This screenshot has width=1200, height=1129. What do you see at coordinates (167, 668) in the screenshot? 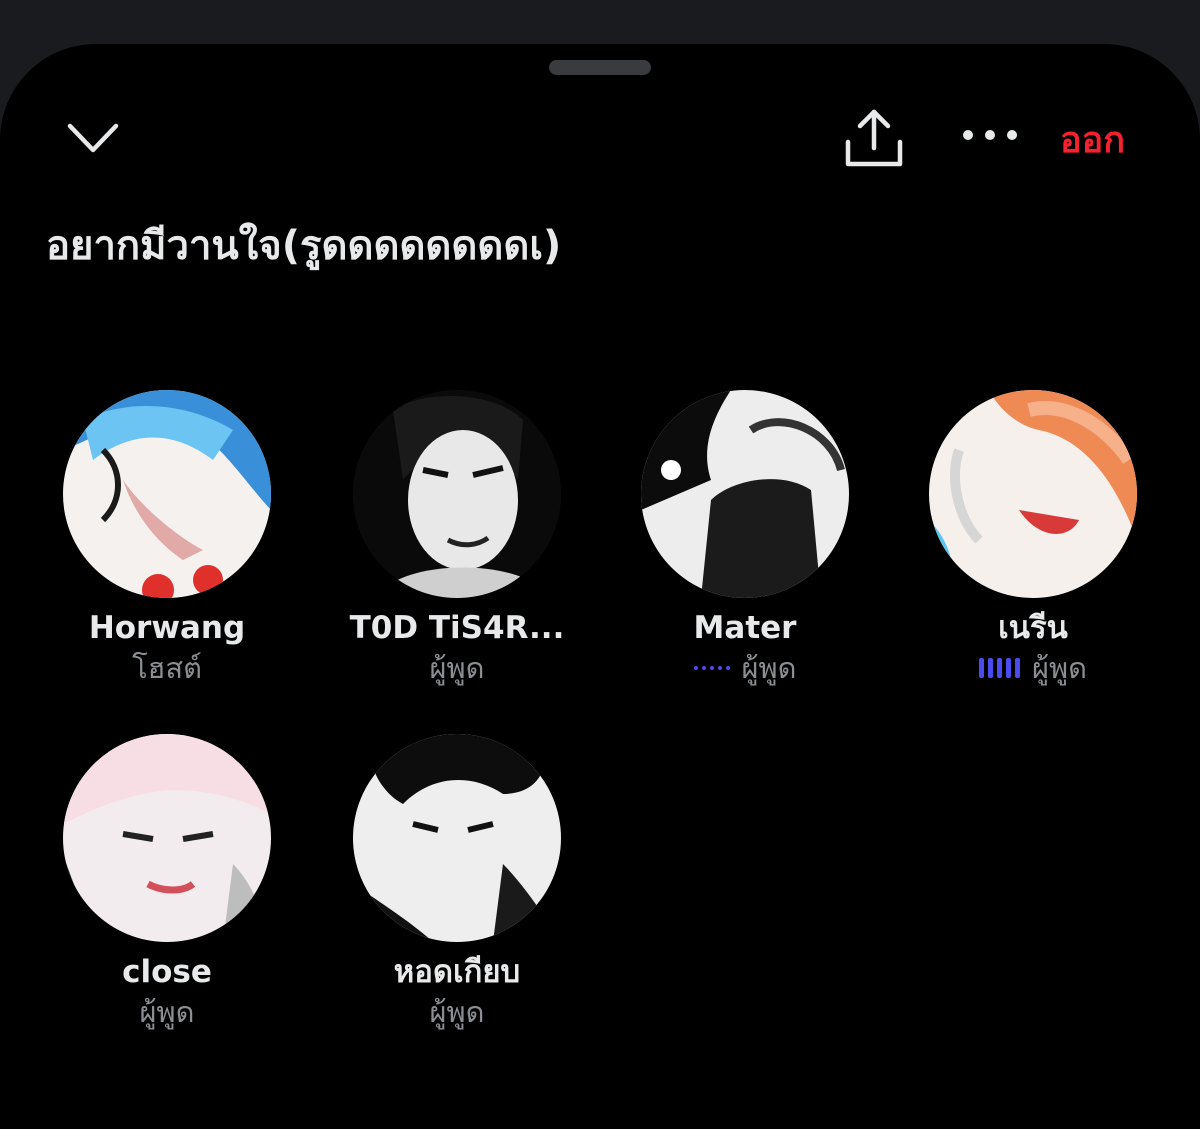
I see `participant-role: โฮสต์` at bounding box center [167, 668].